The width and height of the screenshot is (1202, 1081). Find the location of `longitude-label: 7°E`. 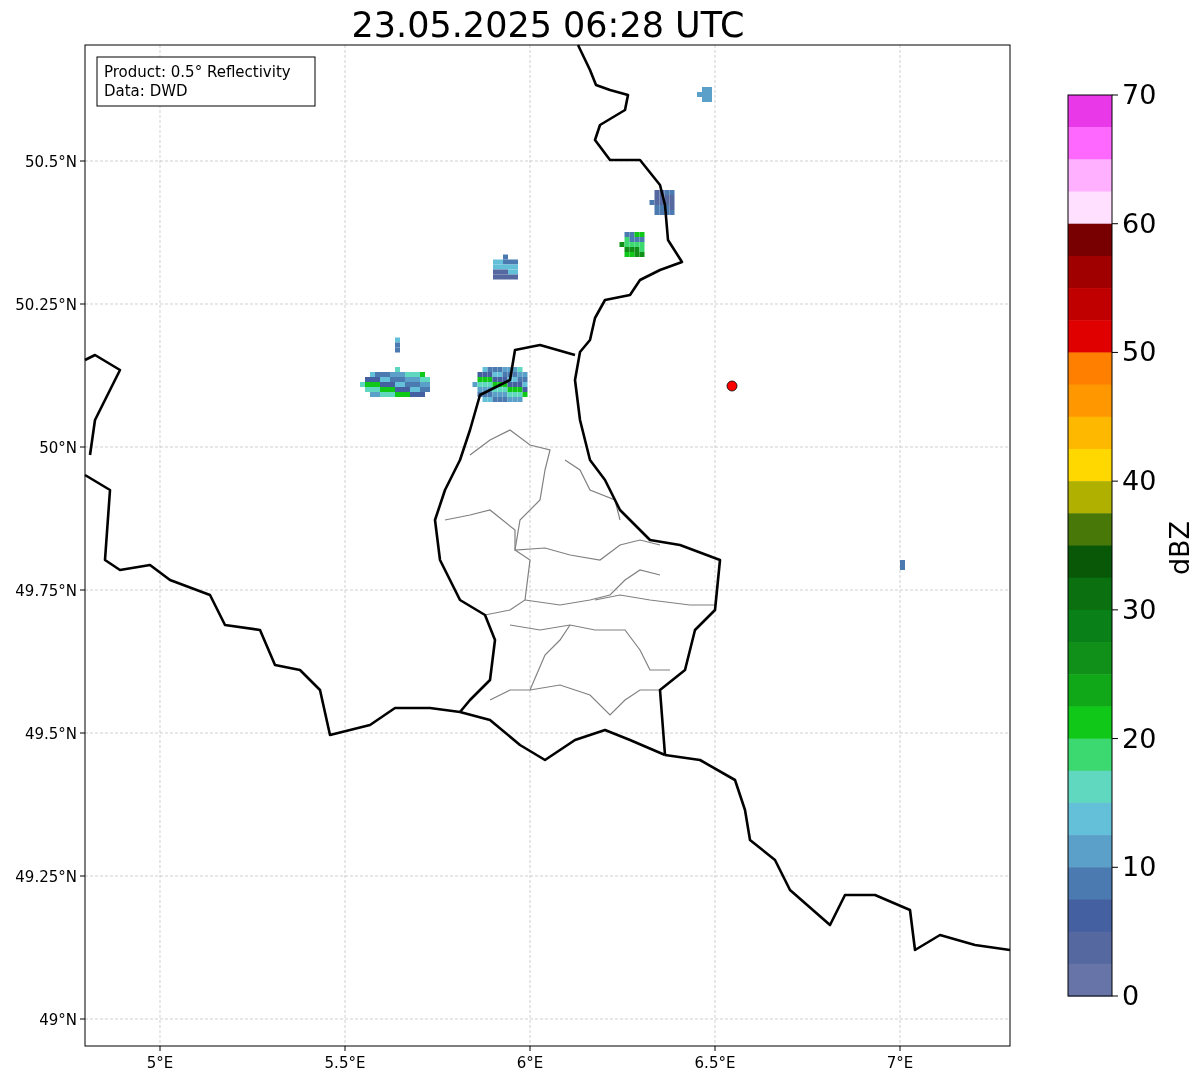

longitude-label: 7°E is located at coordinates (900, 1063).